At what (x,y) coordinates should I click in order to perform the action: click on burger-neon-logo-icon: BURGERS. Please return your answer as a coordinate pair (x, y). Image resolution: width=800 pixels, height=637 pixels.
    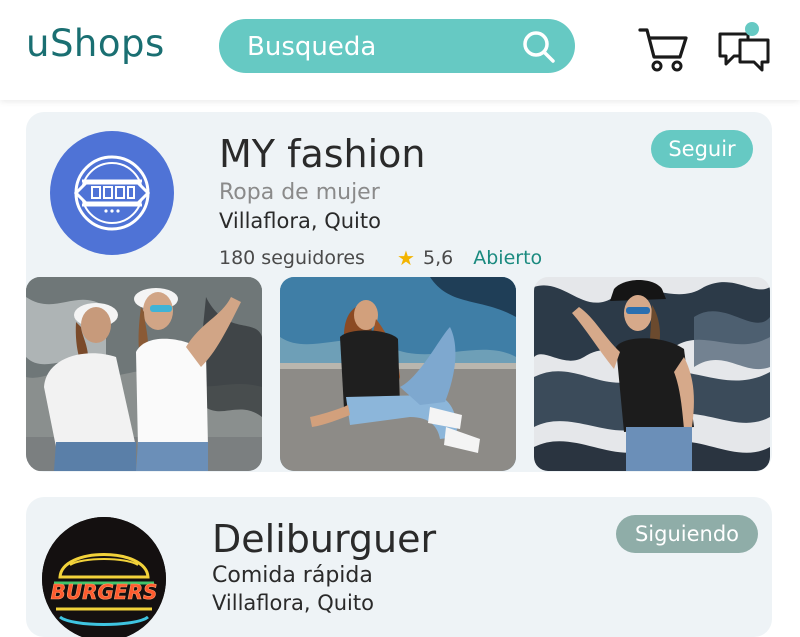
    Looking at the image, I should click on (104, 577).